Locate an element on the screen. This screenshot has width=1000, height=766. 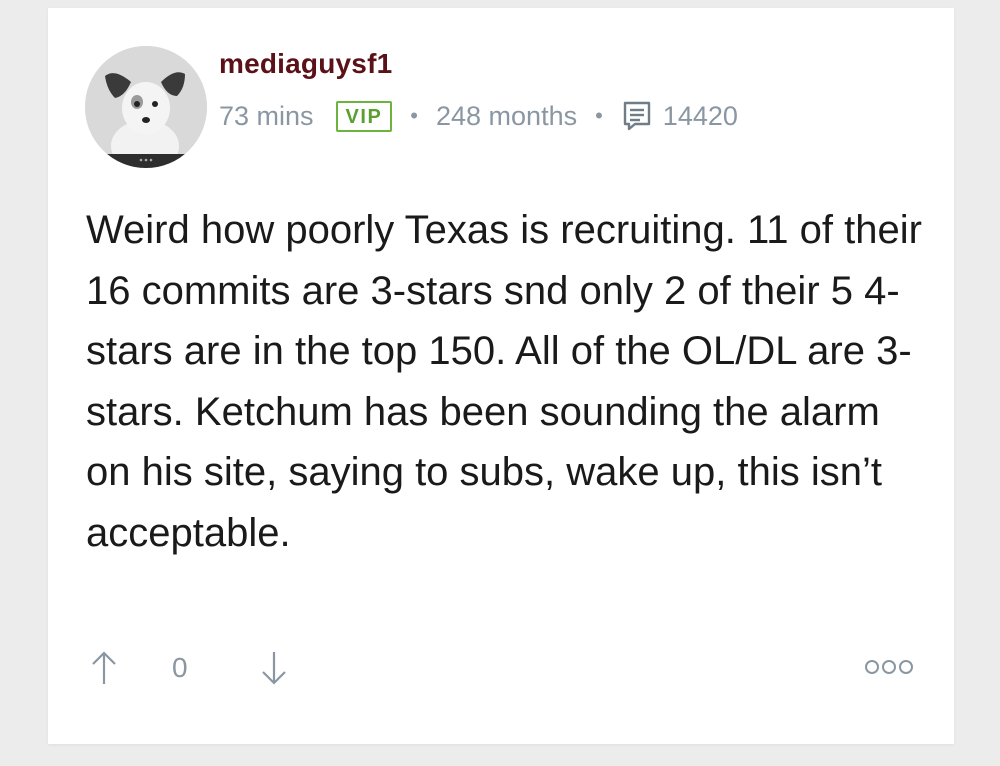
upvote-button is located at coordinates (104, 668).